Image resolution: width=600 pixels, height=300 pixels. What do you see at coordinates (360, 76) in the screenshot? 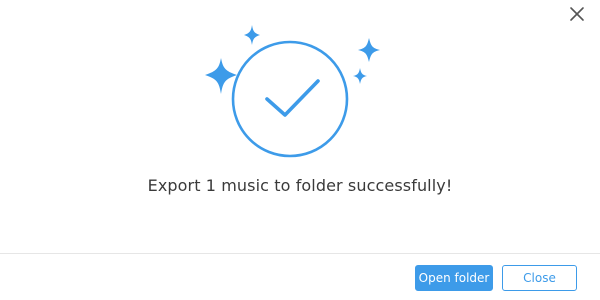
I see `sparkle-right-small-icon` at bounding box center [360, 76].